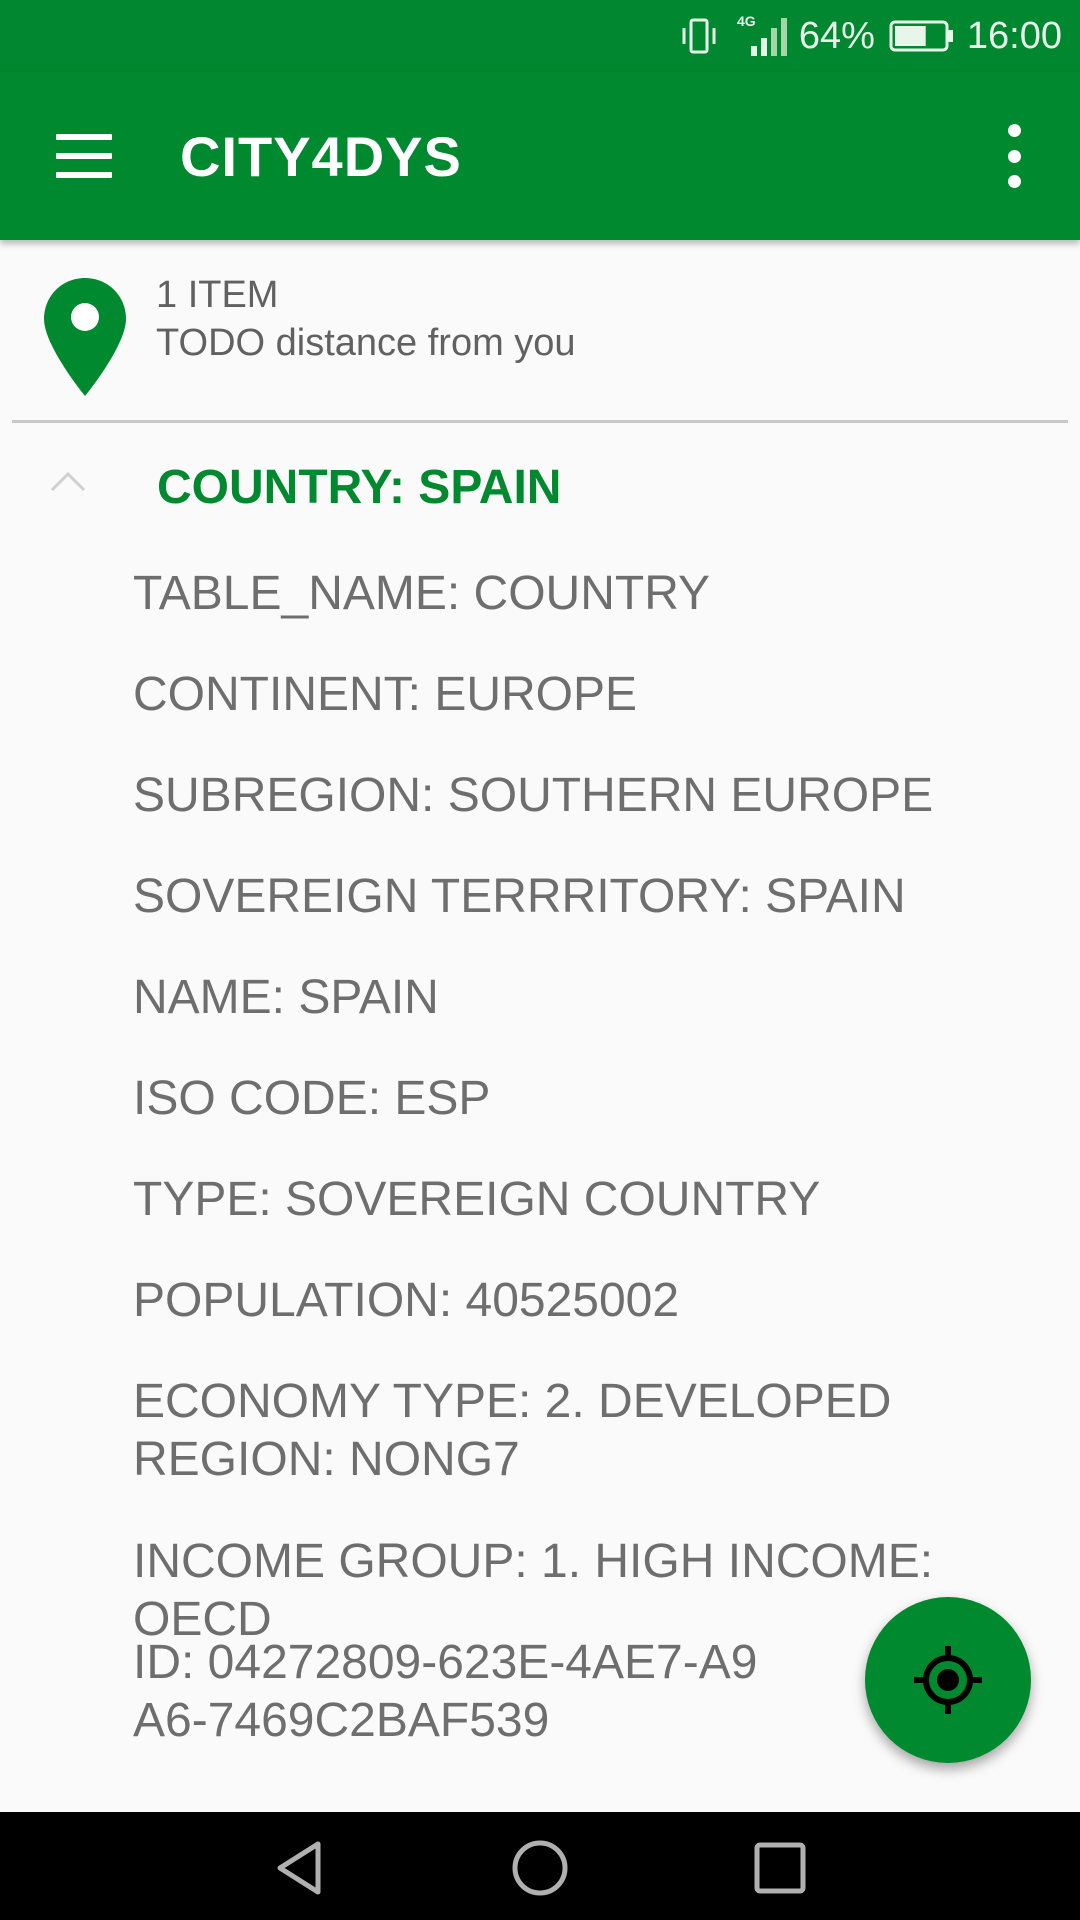  Describe the element at coordinates (519, 896) in the screenshot. I see `list-item: SOVEREIGN TERRRITORY: SPAIN` at that location.